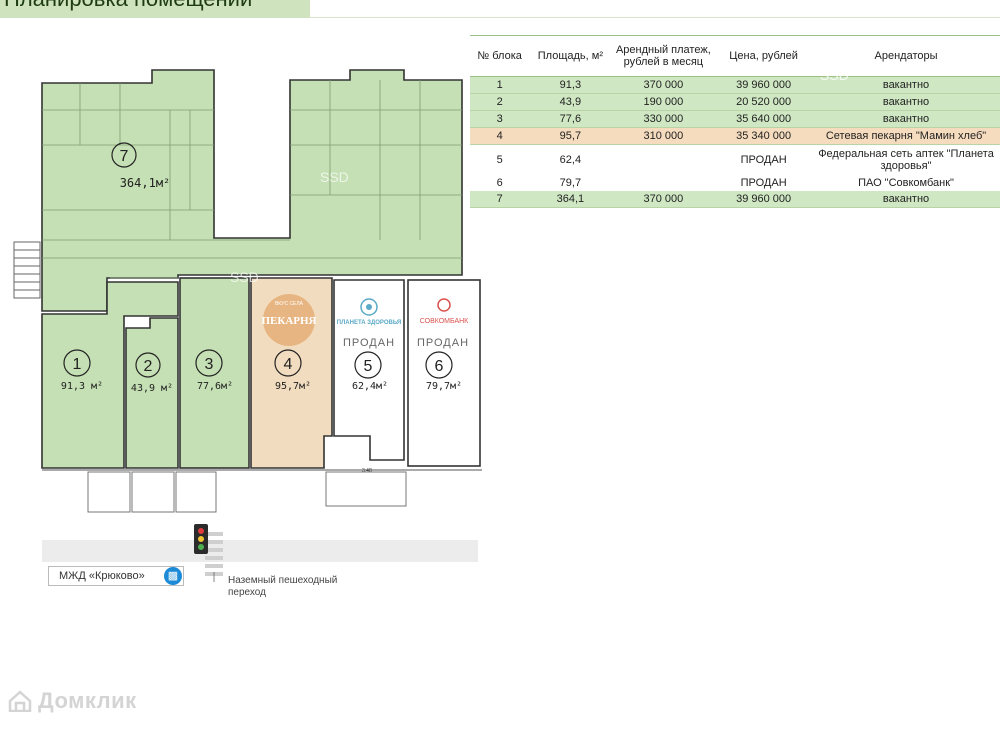 This screenshot has height=750, width=1000. I want to click on svg-text: ПЕКАРНЯ, so click(288, 321).